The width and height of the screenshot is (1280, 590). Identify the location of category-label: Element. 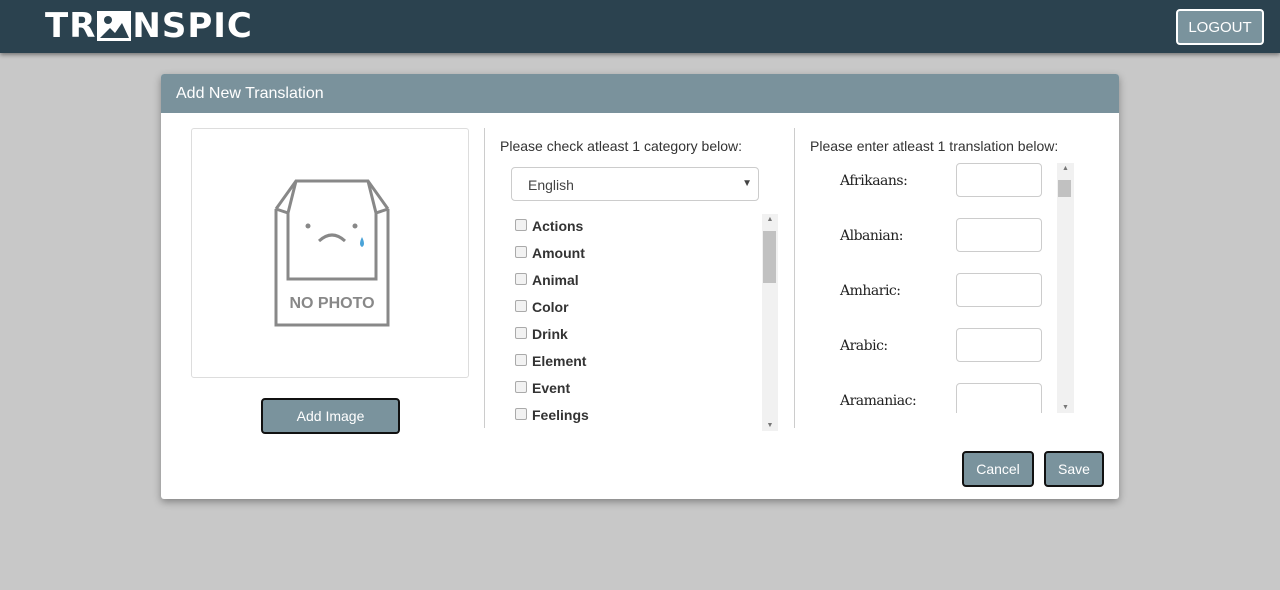
(559, 361).